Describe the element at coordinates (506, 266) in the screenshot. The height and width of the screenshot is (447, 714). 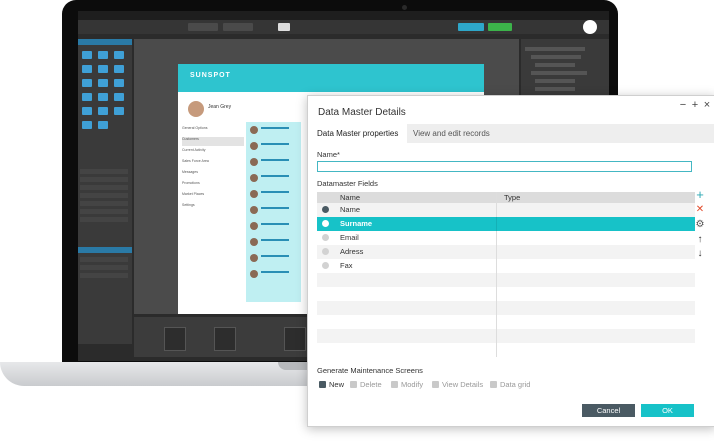
I see `table-row: Fax` at that location.